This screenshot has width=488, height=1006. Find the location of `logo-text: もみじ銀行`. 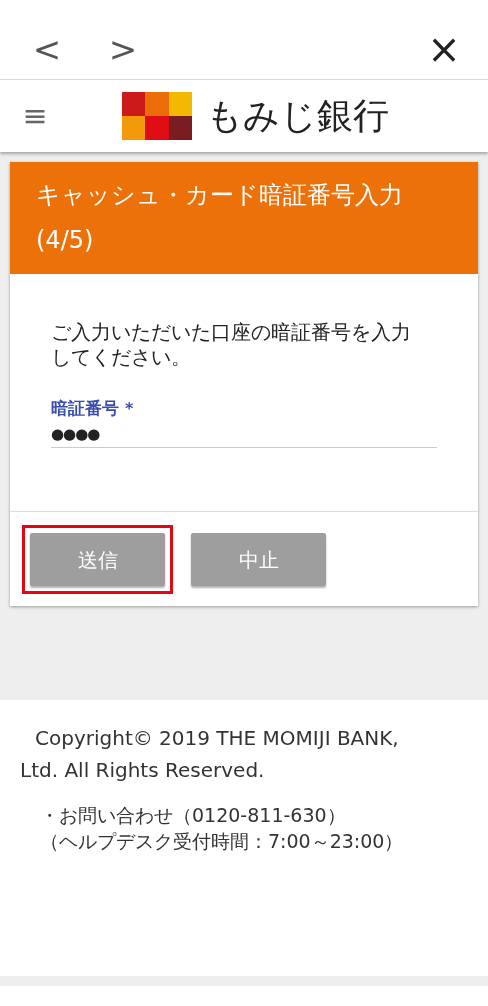

logo-text: もみじ銀行 is located at coordinates (297, 116).